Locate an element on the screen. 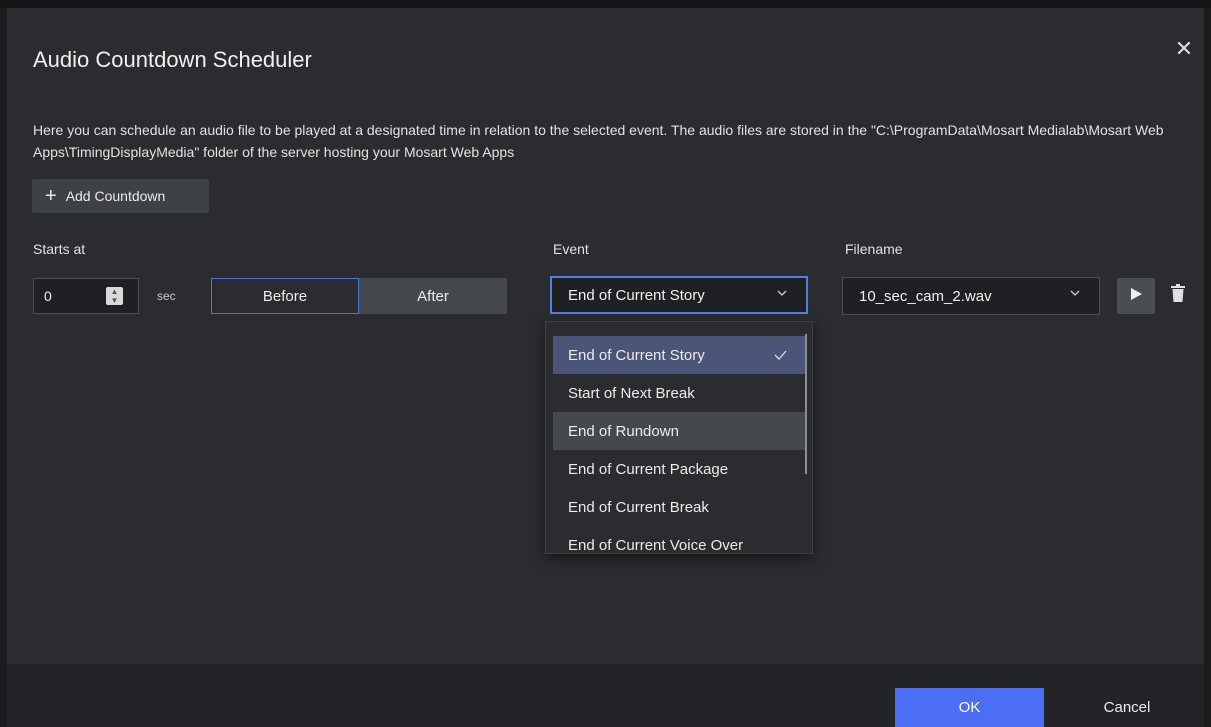 The image size is (1211, 727). plus-icon: + is located at coordinates (51, 196).